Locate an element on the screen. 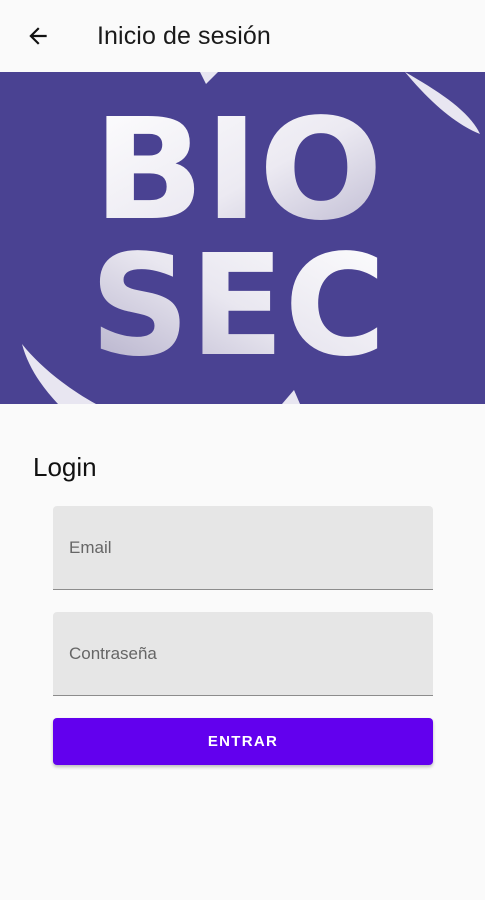 The height and width of the screenshot is (900, 485). password-input is located at coordinates (243, 653).